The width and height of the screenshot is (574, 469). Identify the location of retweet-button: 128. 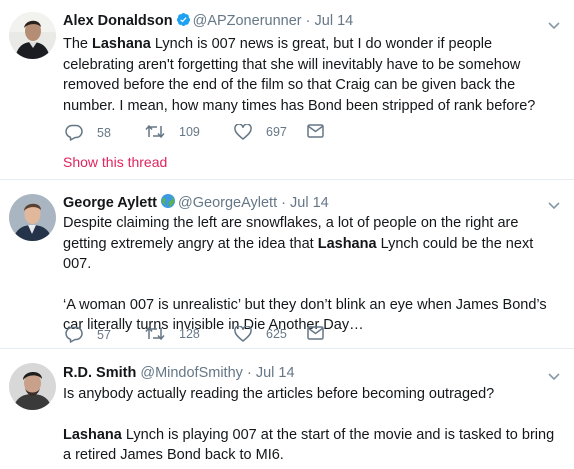
(172, 333).